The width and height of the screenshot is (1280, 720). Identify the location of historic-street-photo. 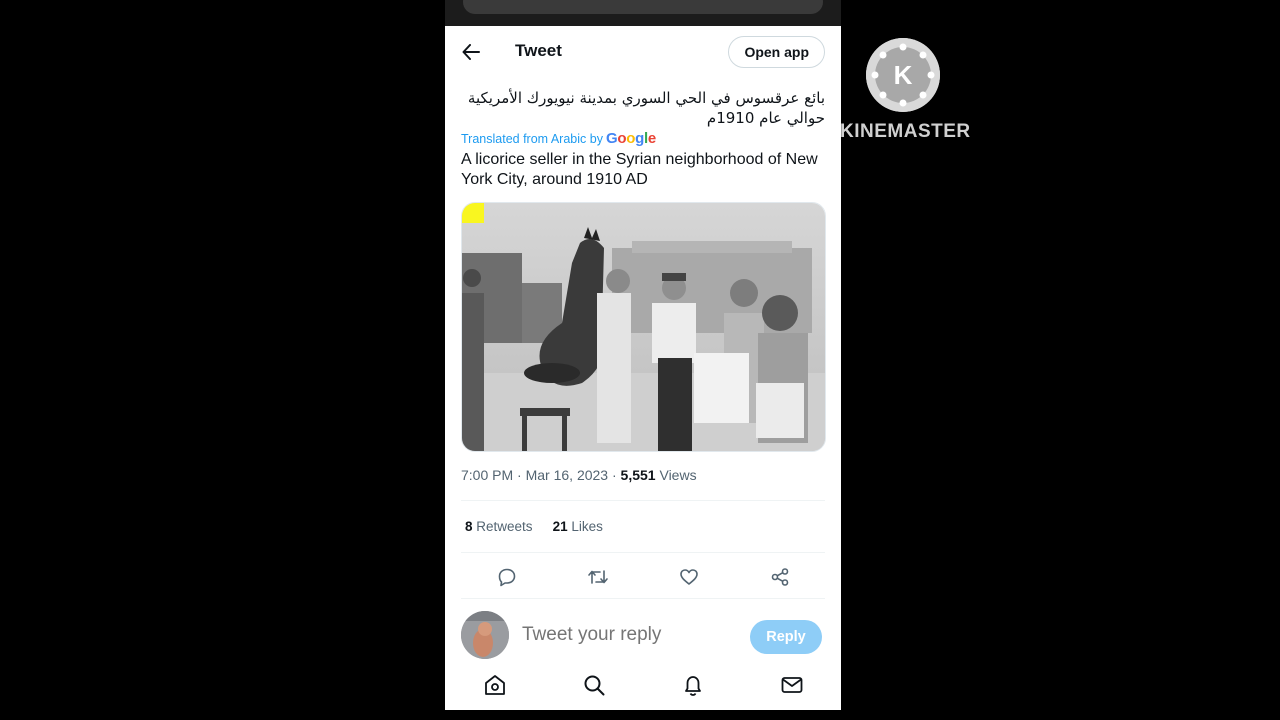
(643, 327).